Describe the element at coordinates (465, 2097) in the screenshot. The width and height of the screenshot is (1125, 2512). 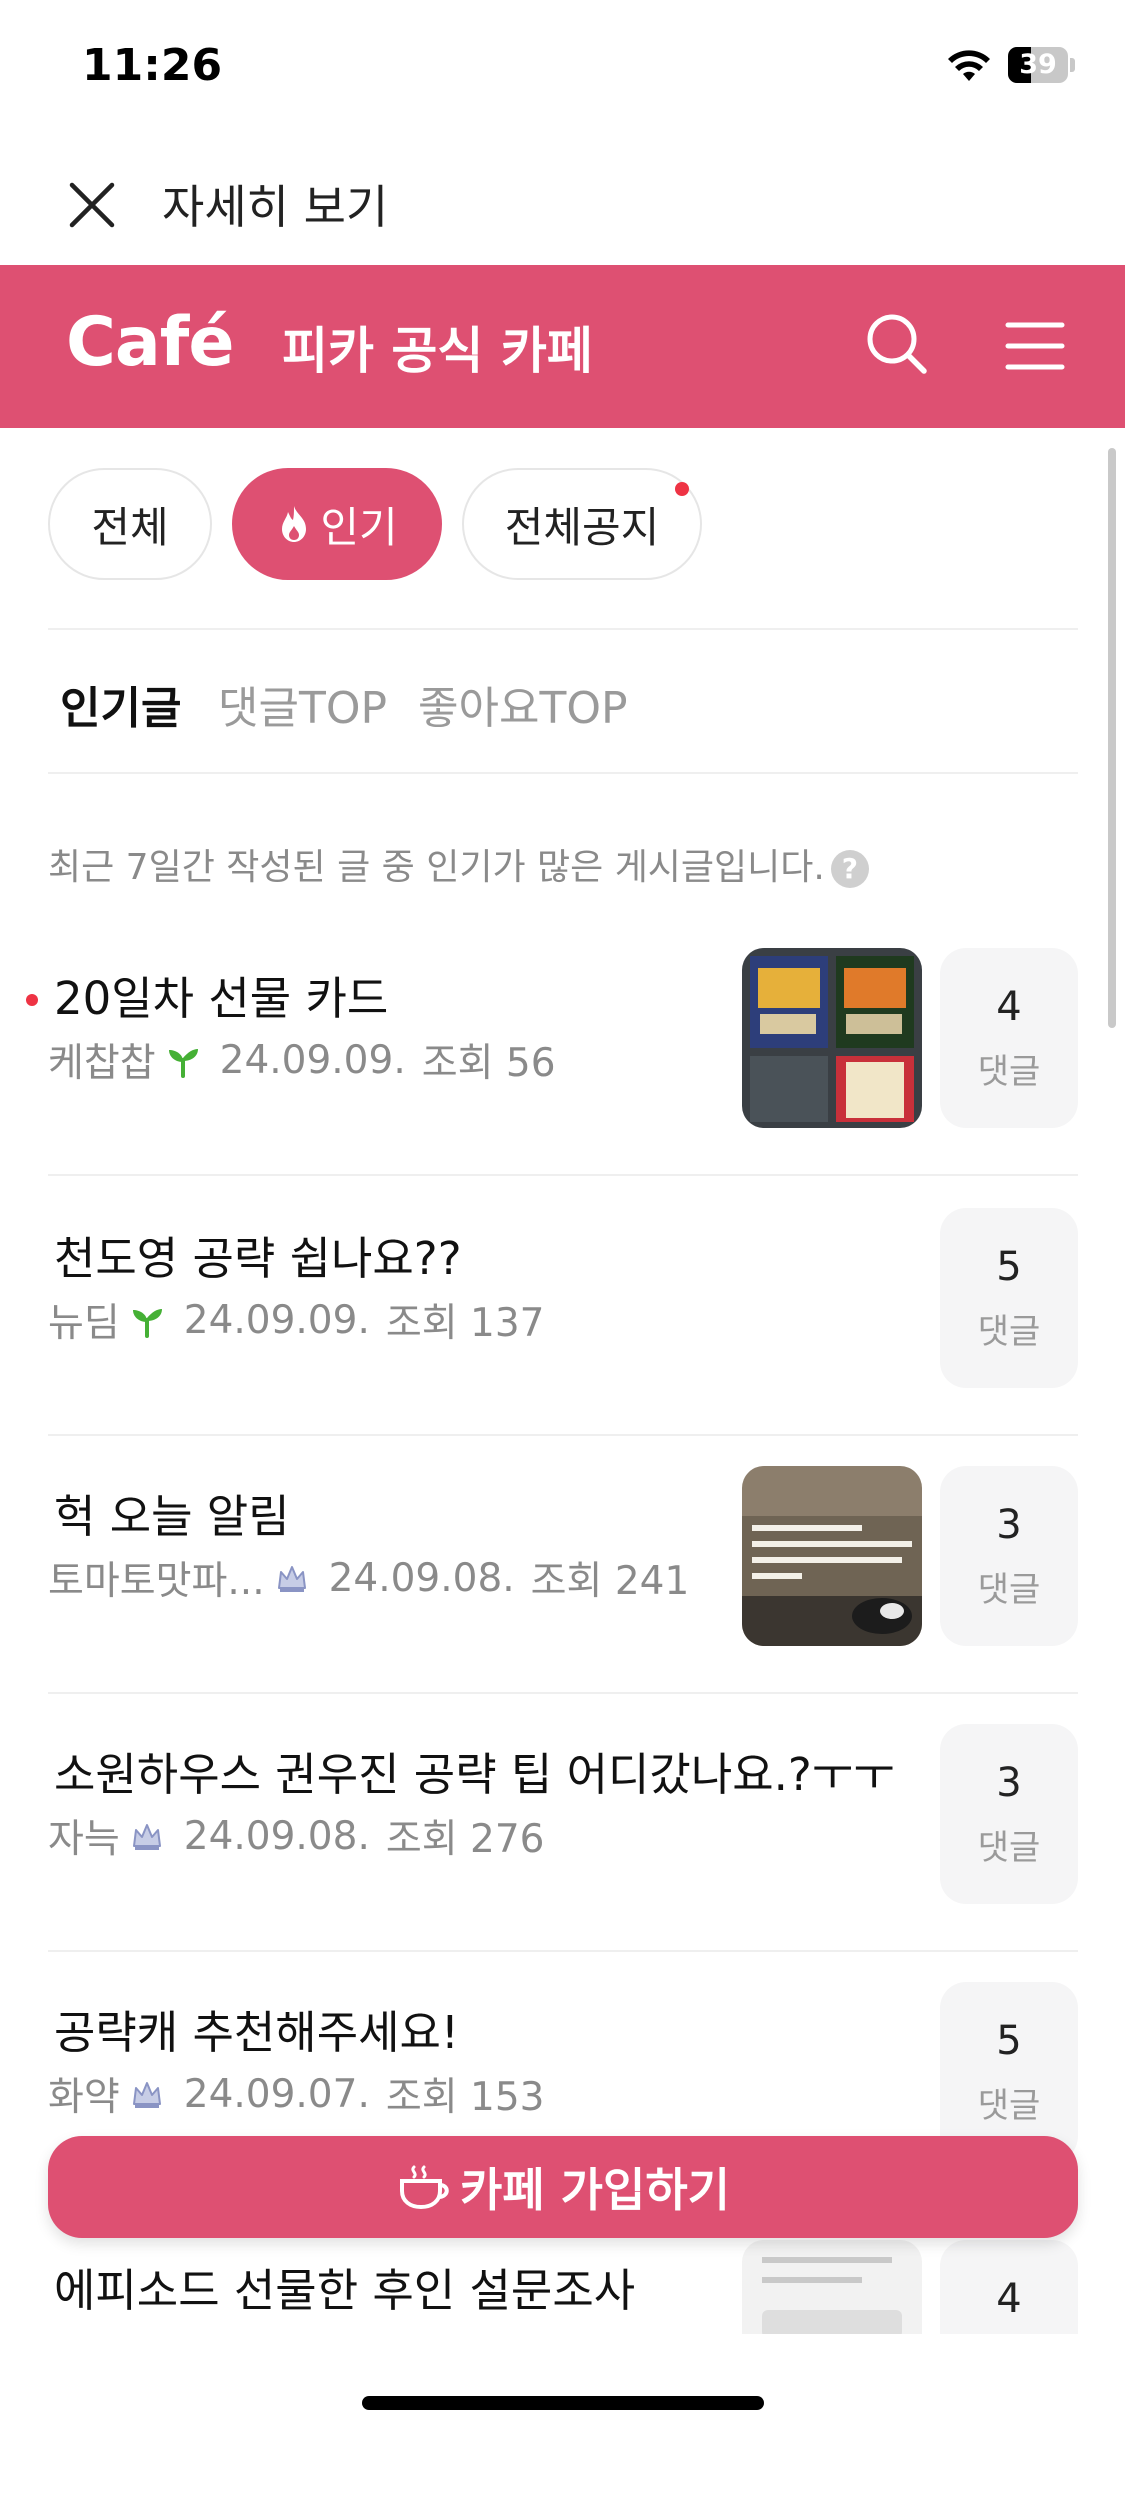
I see `post-views: 조회 153` at that location.